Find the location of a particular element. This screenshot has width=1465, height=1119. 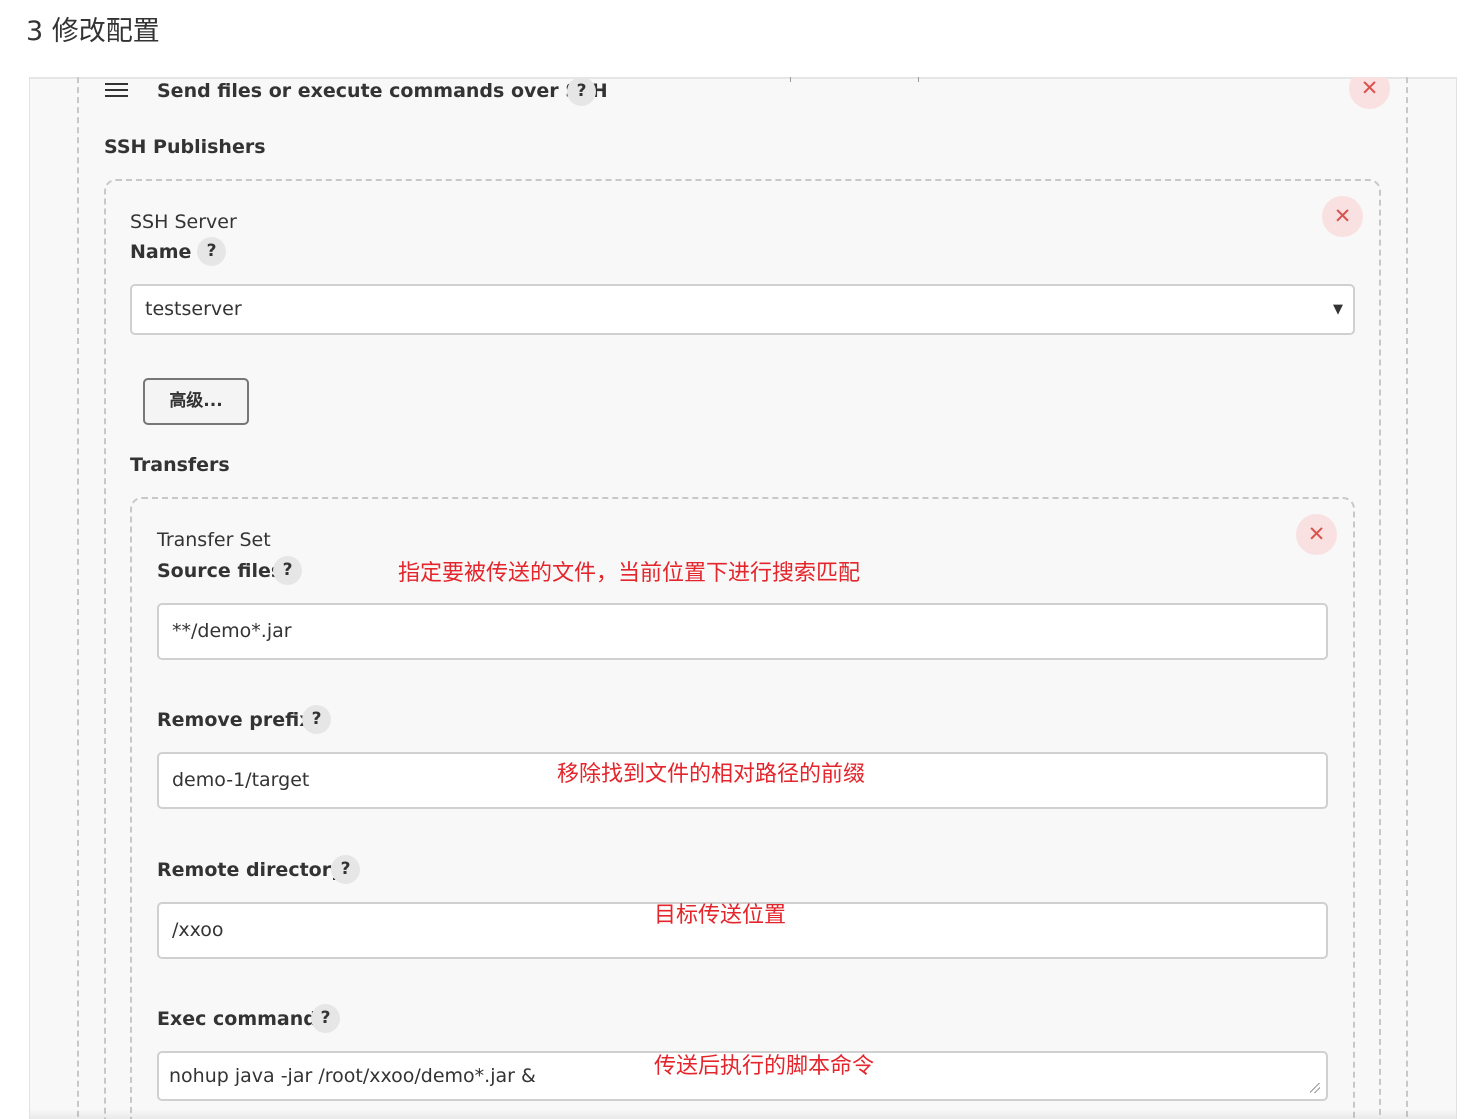

chevron-down-icon: ▼ is located at coordinates (1338, 309).